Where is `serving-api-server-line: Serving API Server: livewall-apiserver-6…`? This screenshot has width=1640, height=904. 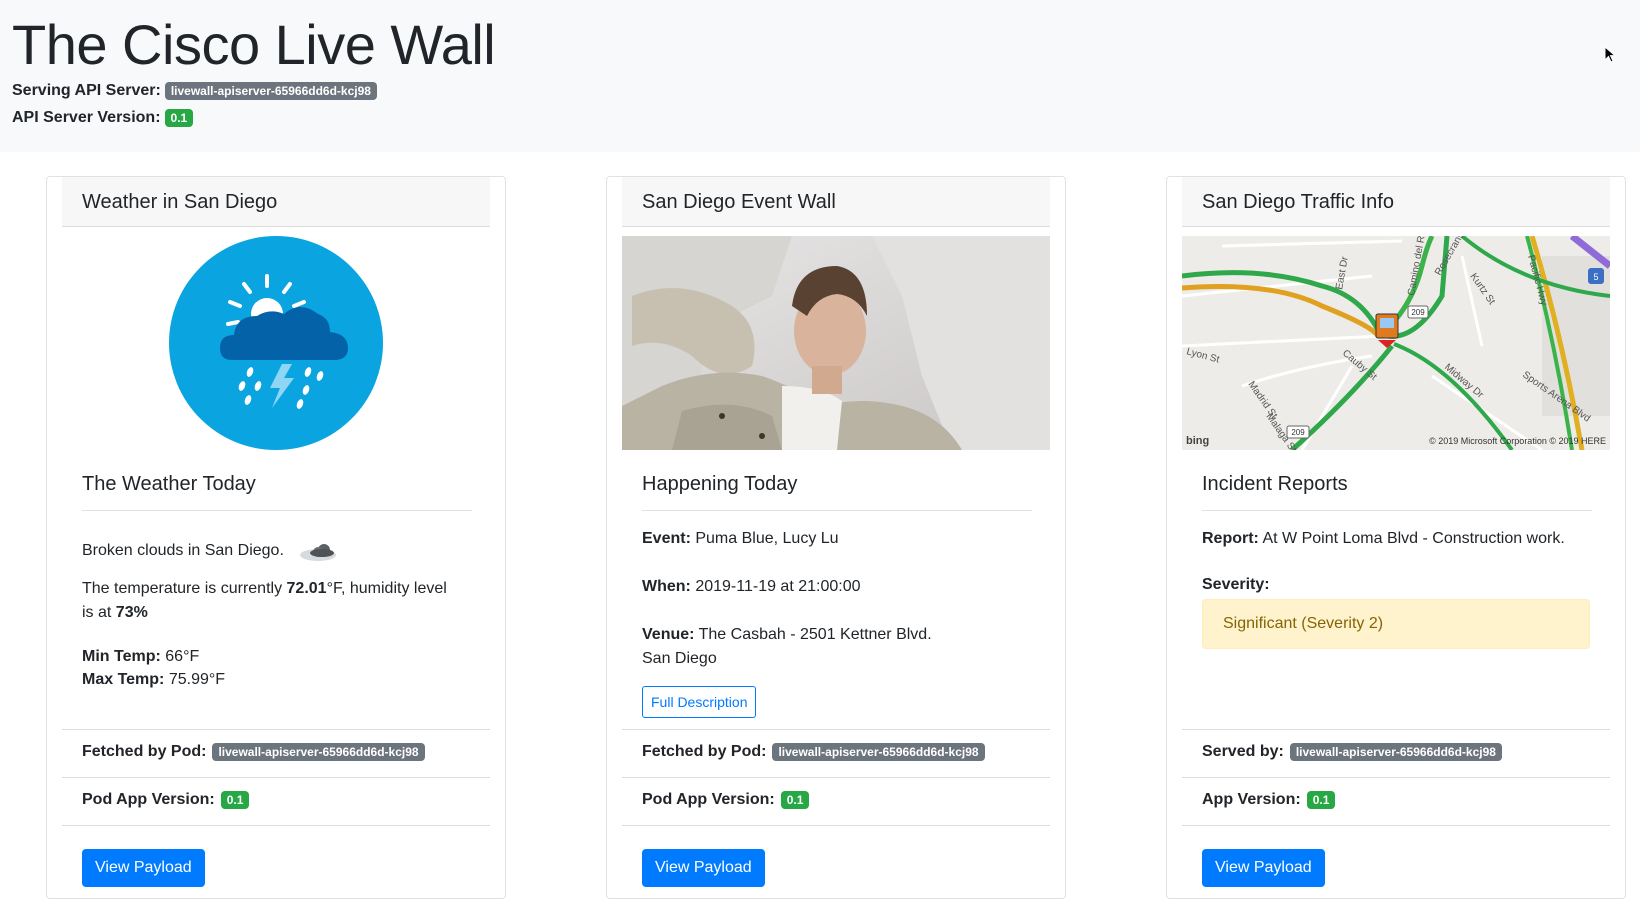
serving-api-server-line: Serving API Server: livewall-apiserver-6… is located at coordinates (194, 91).